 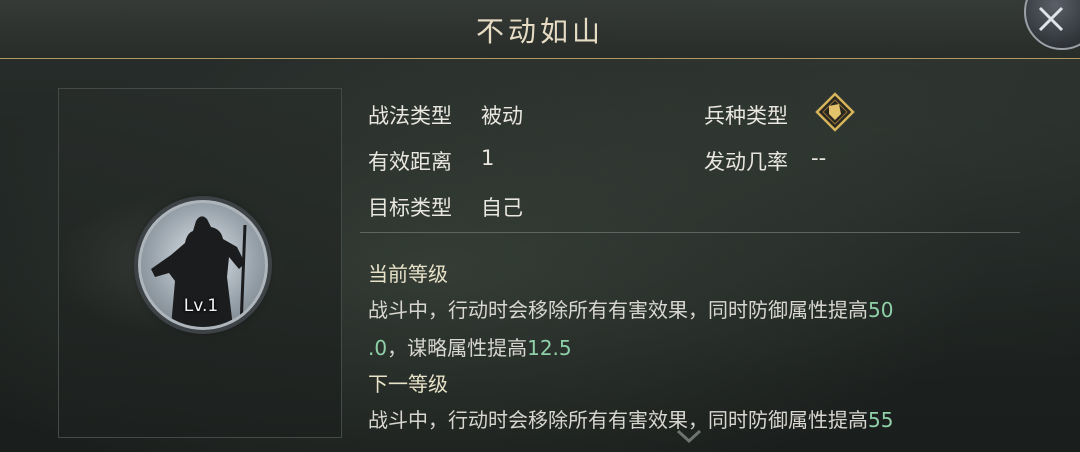 I want to click on target-type-value: 自己, so click(x=502, y=208).